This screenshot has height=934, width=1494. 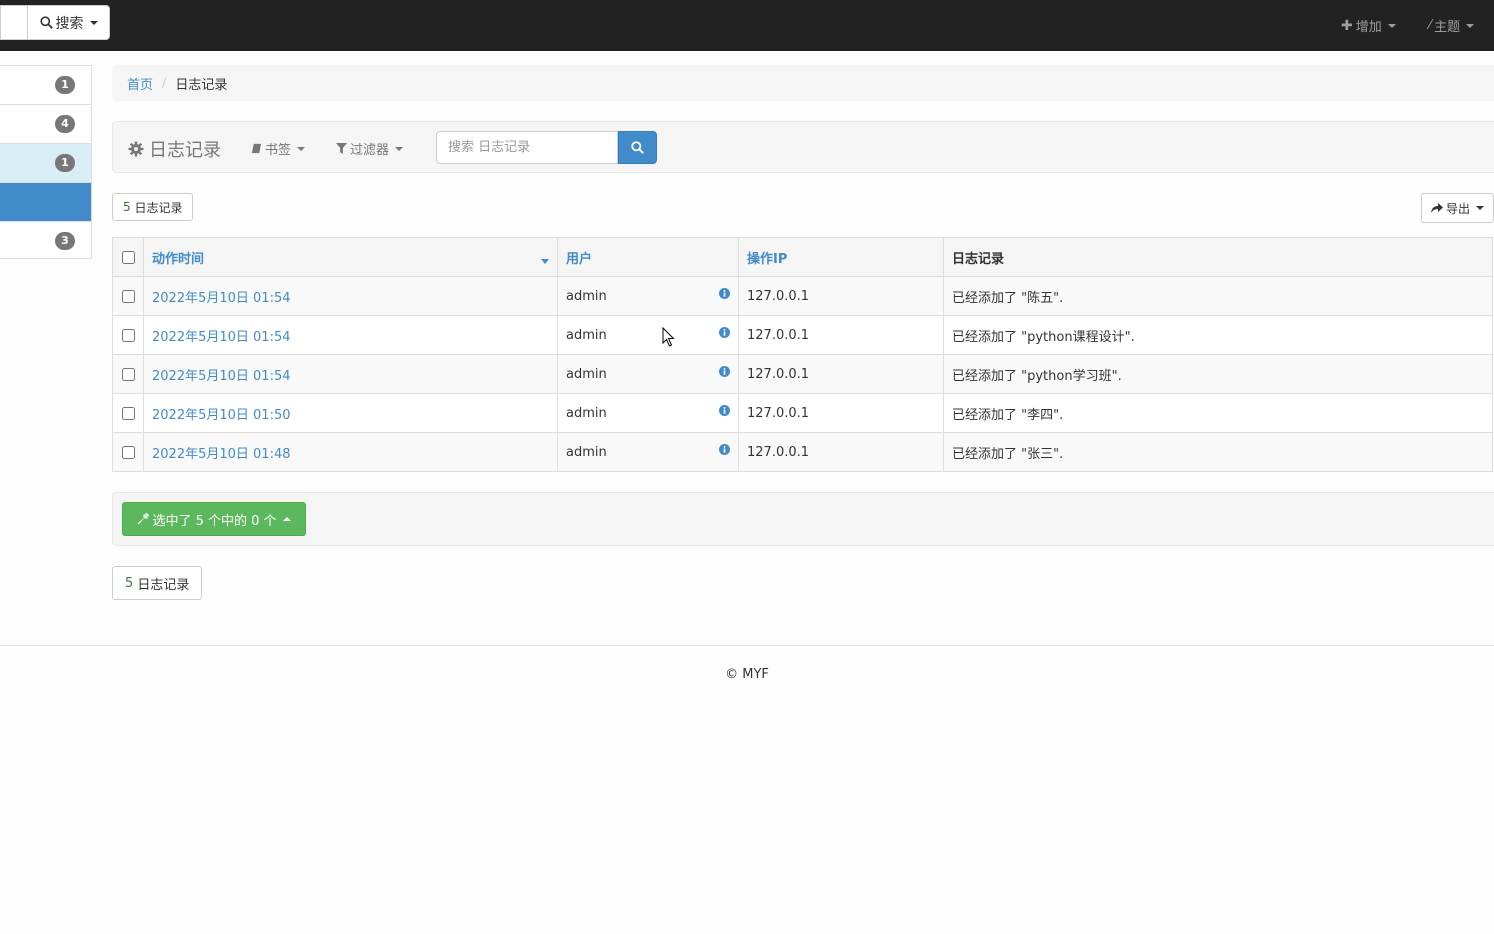 What do you see at coordinates (45, 85) in the screenshot?
I see `sidebar-item-1: 1` at bounding box center [45, 85].